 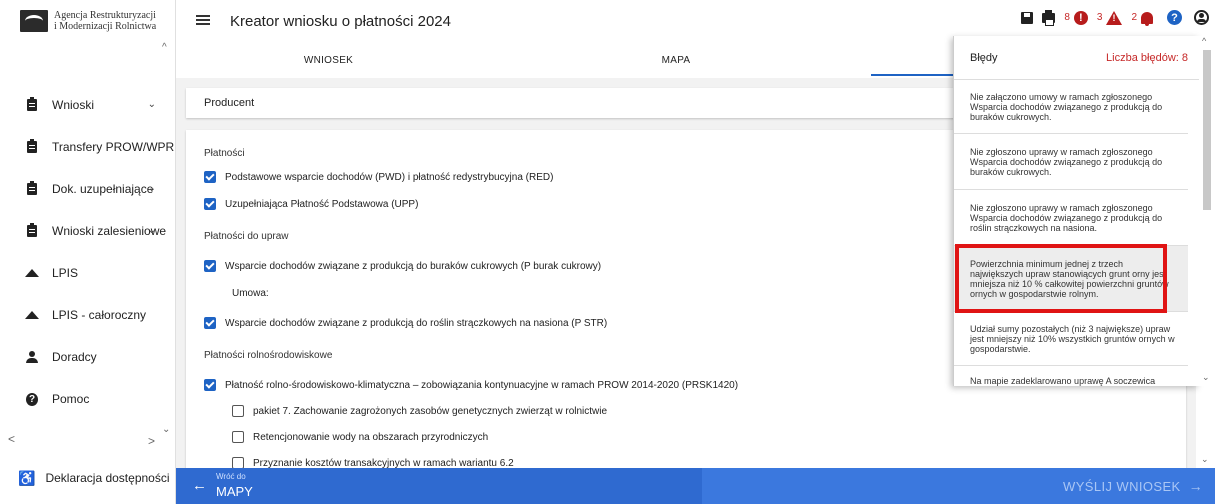 I want to click on send-area: WYŚLIJ WNIOSEK →, so click(x=958, y=486).